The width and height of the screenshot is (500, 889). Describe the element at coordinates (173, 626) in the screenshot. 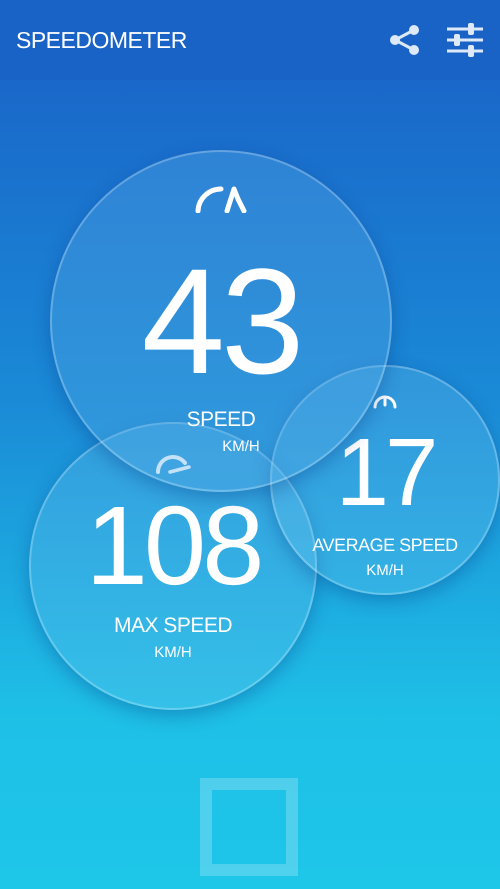

I see `speed-label: MAX SPEED` at that location.